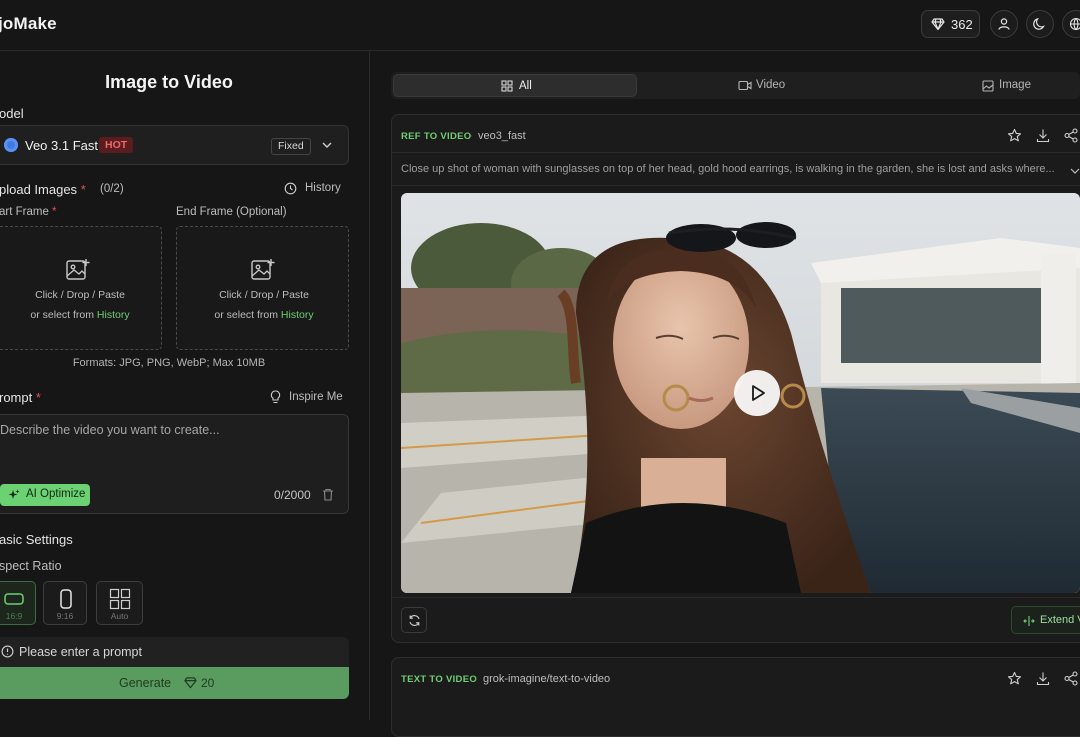 The height and width of the screenshot is (737, 1080). I want to click on top-header, so click(540, 25).